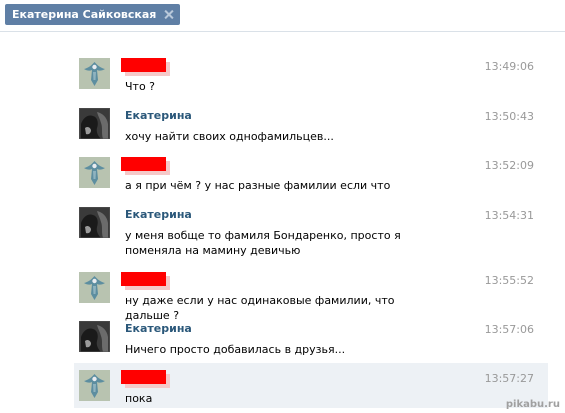 The width and height of the screenshot is (565, 413). What do you see at coordinates (532, 404) in the screenshot?
I see `watermark: pikabu.ru` at bounding box center [532, 404].